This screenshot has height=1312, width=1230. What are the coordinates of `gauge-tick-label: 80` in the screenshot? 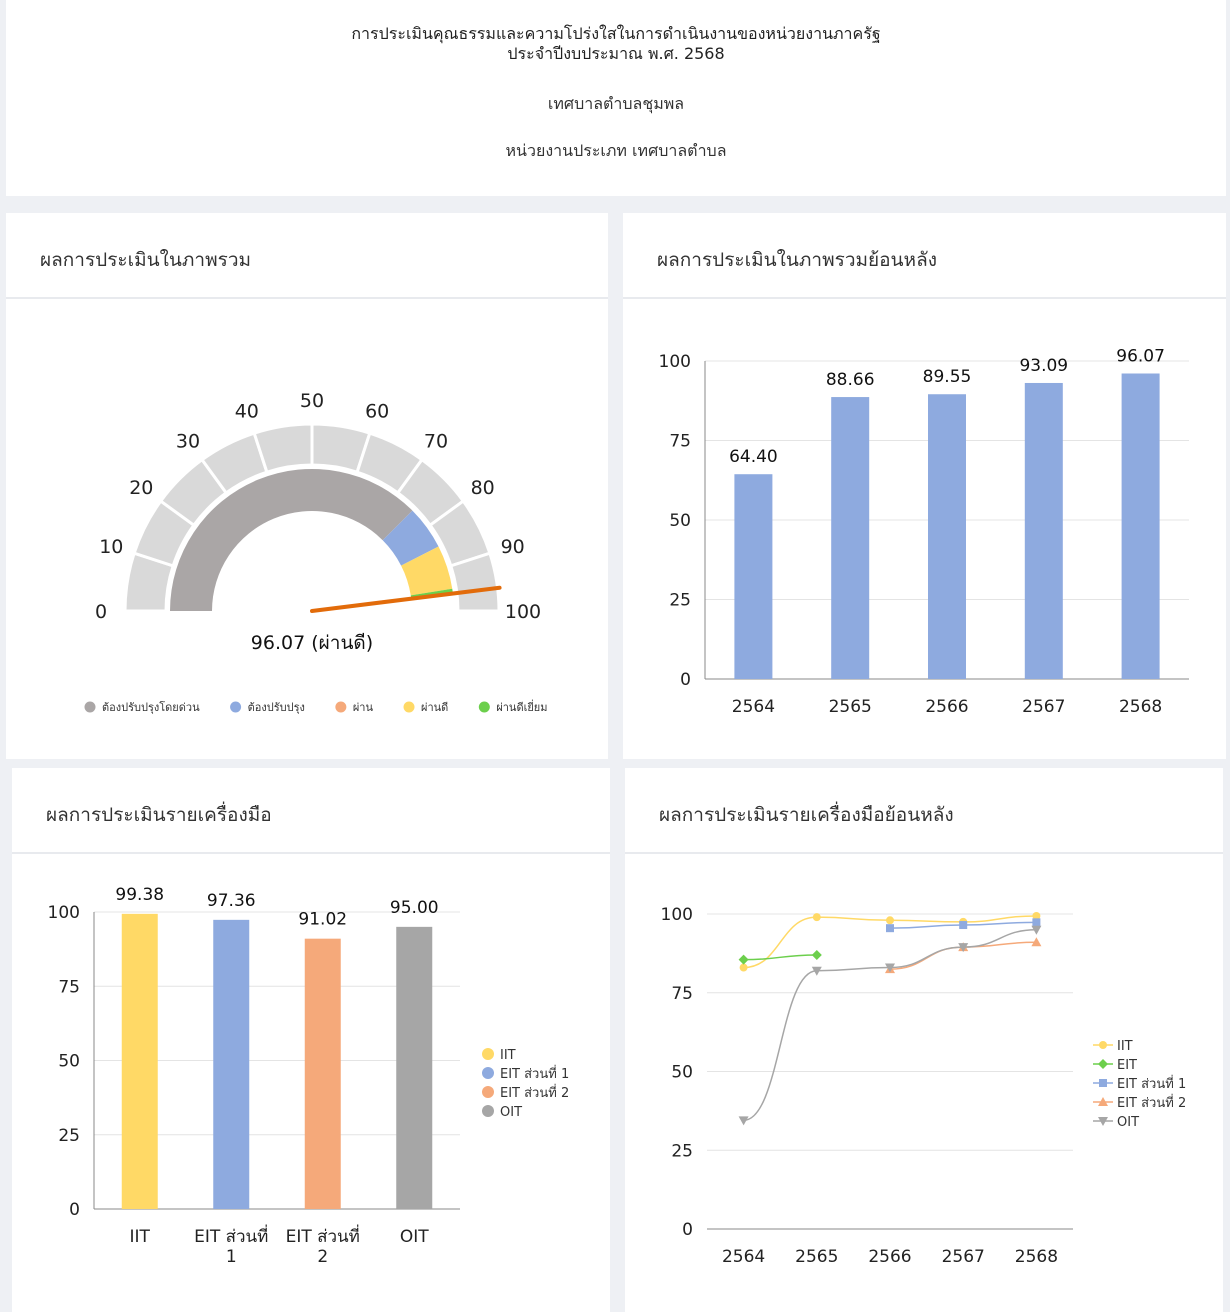 It's located at (483, 488).